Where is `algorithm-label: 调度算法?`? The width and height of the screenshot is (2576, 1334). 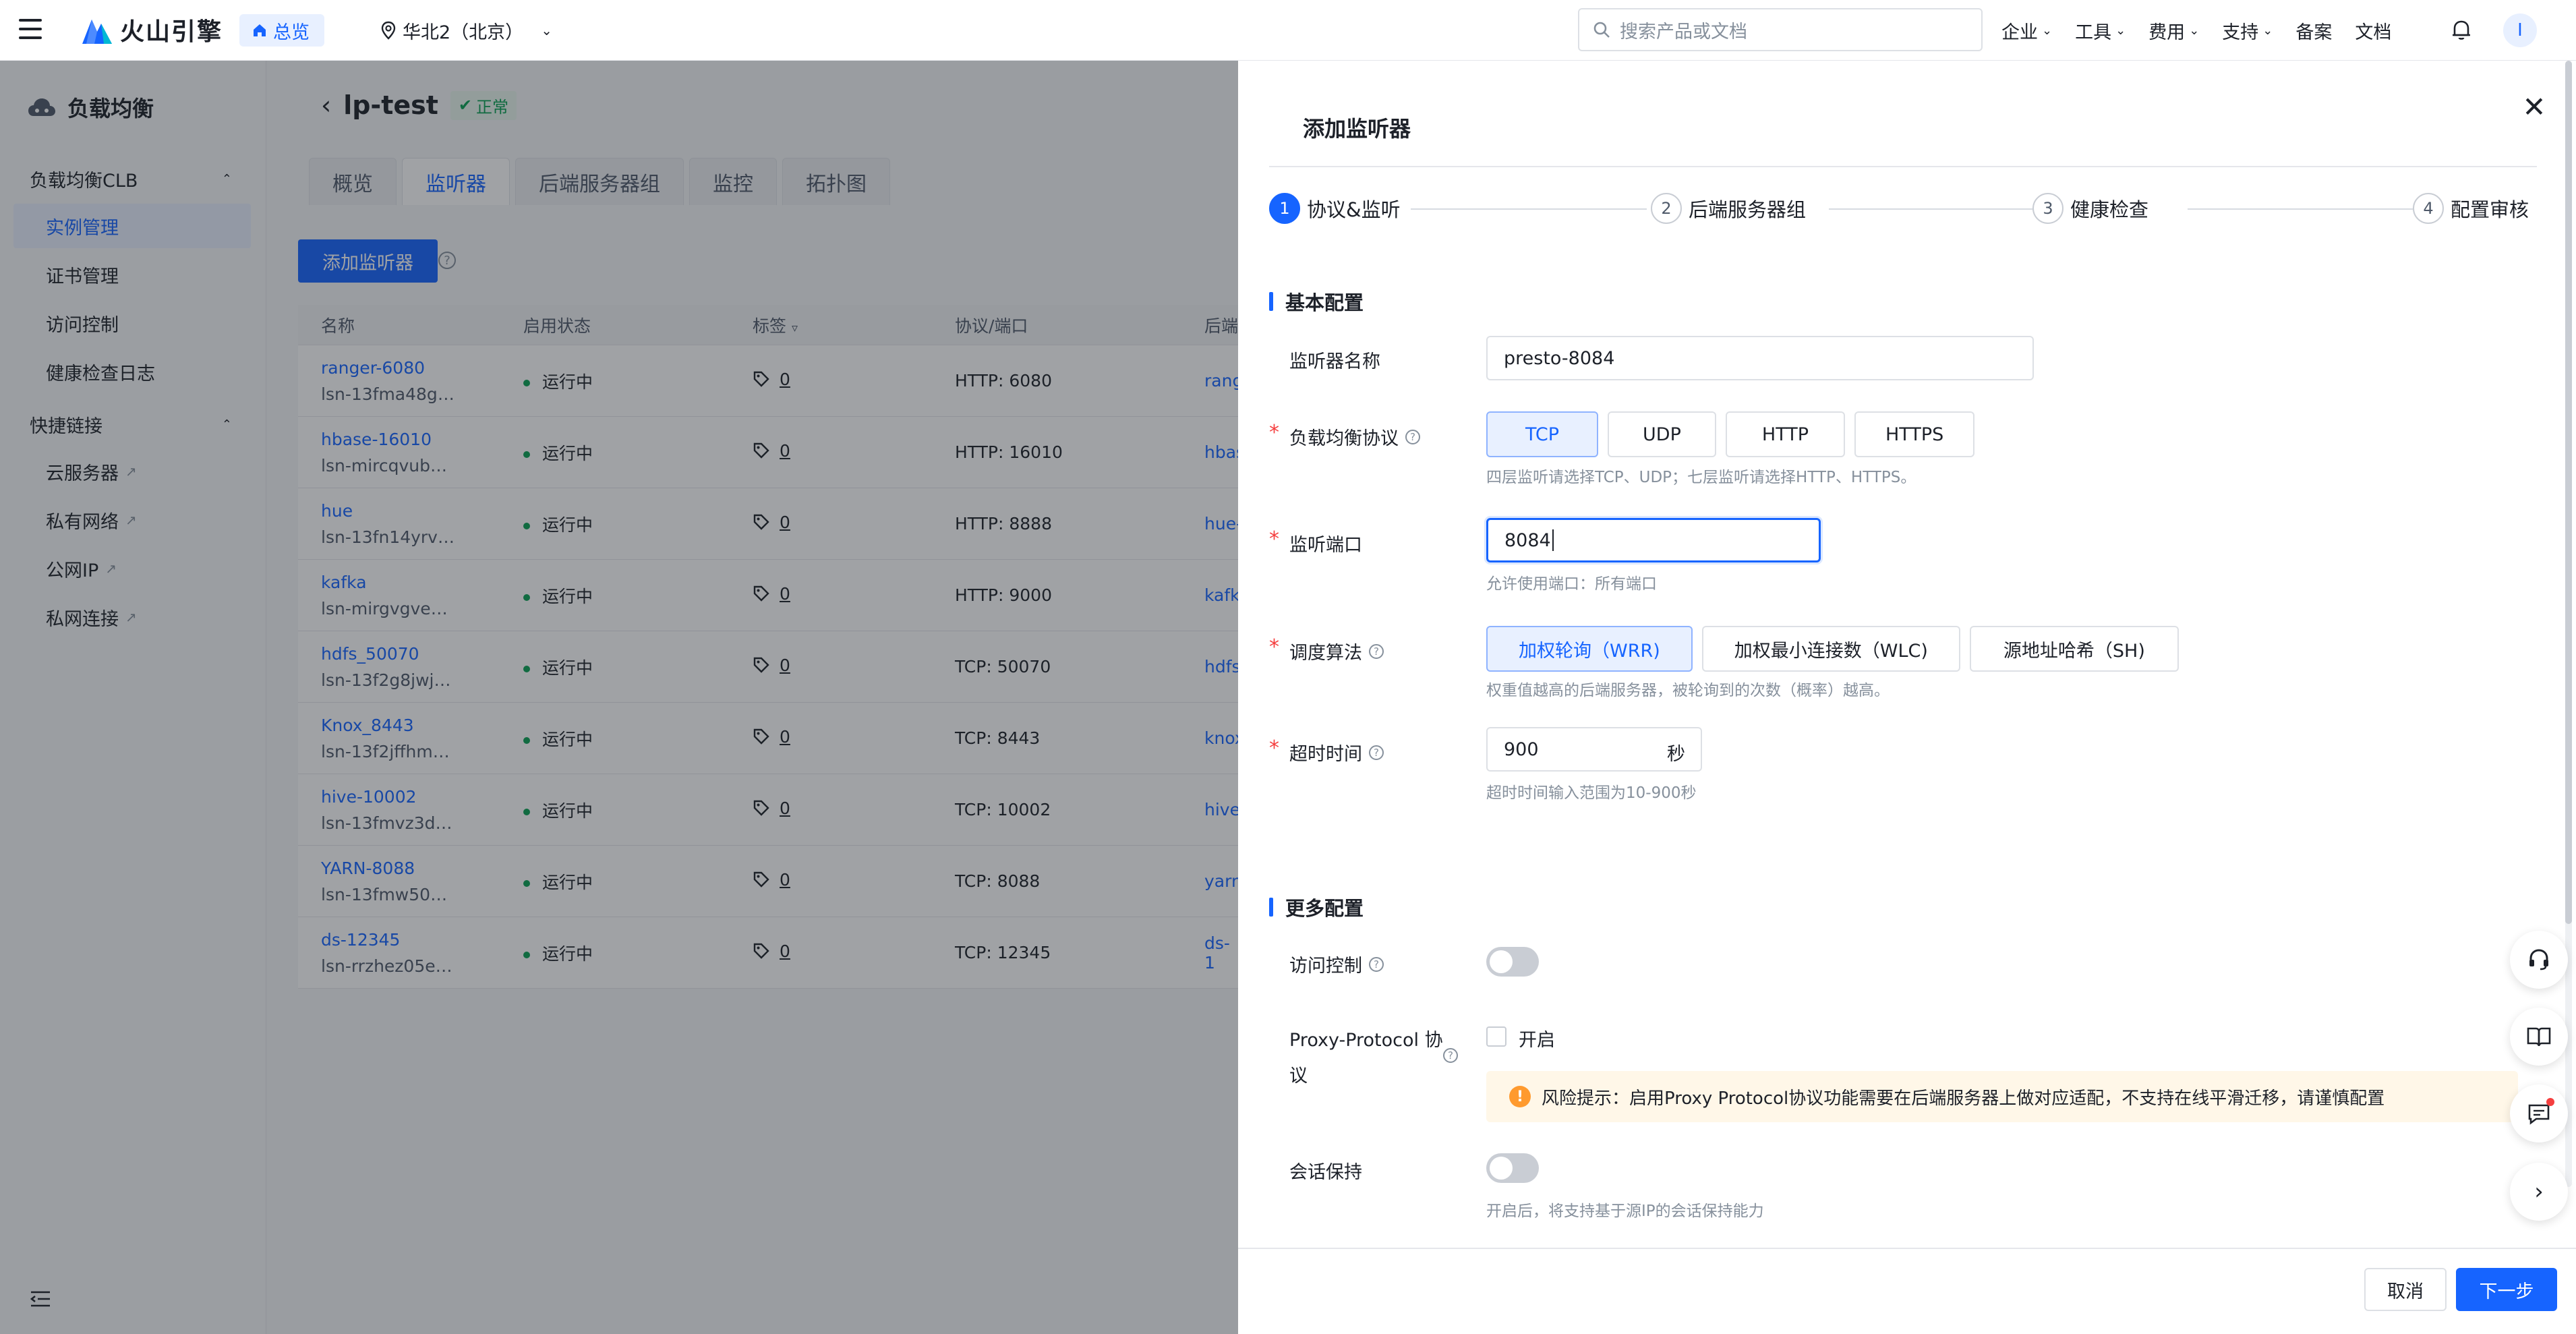
algorithm-label: 调度算法? is located at coordinates (1336, 651).